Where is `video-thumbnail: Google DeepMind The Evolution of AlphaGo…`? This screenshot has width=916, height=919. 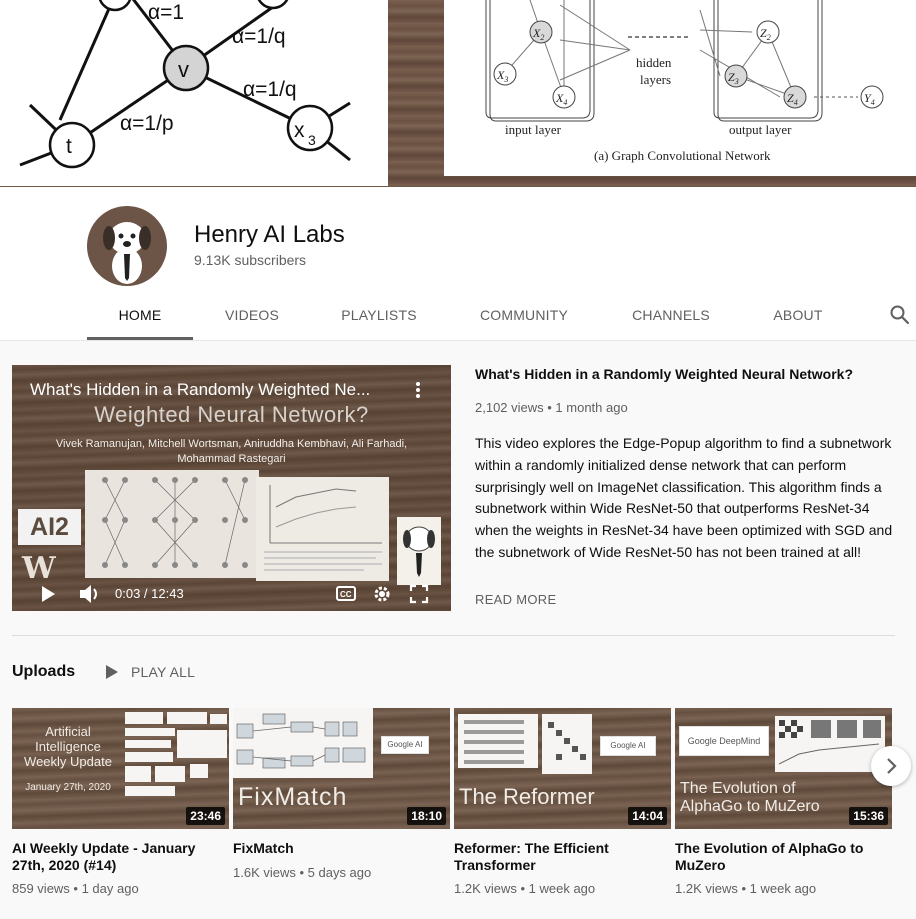 video-thumbnail: Google DeepMind The Evolution of AlphaGo… is located at coordinates (783, 768).